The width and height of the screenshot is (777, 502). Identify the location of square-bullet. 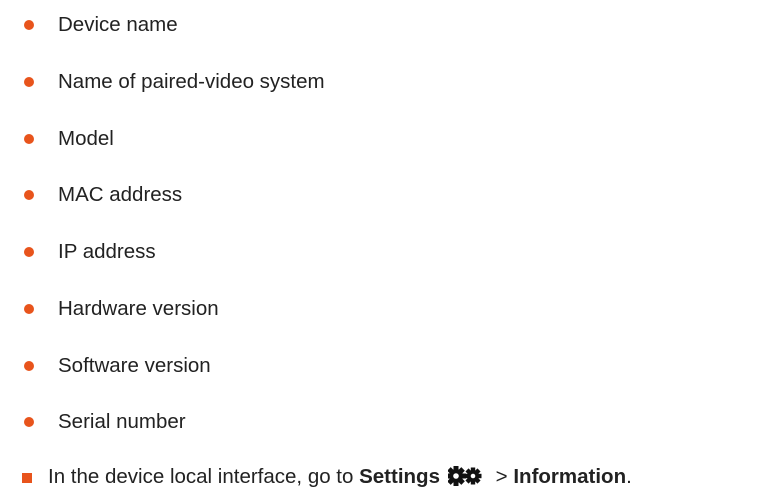
(27, 478).